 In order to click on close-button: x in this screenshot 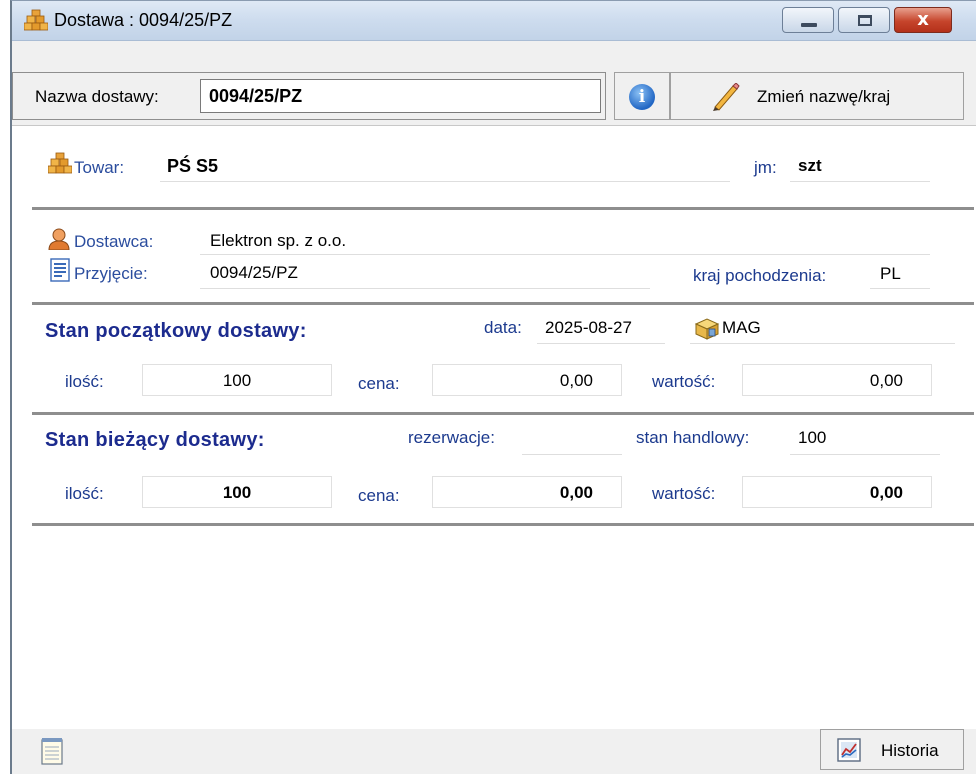, I will do `click(923, 20)`.